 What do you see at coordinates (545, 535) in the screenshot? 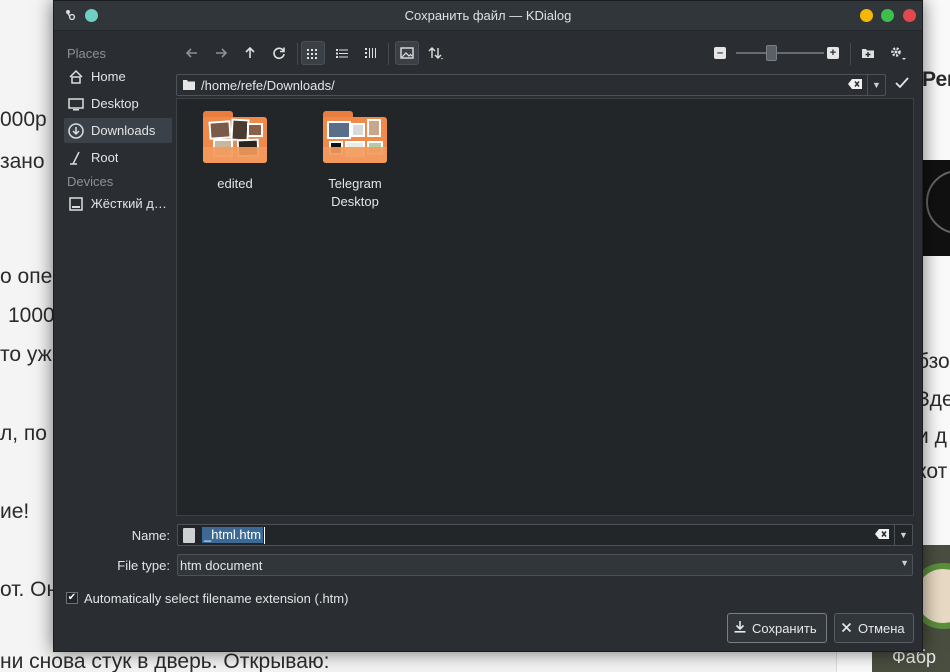
I see `filename-input: _html.htm ▼` at bounding box center [545, 535].